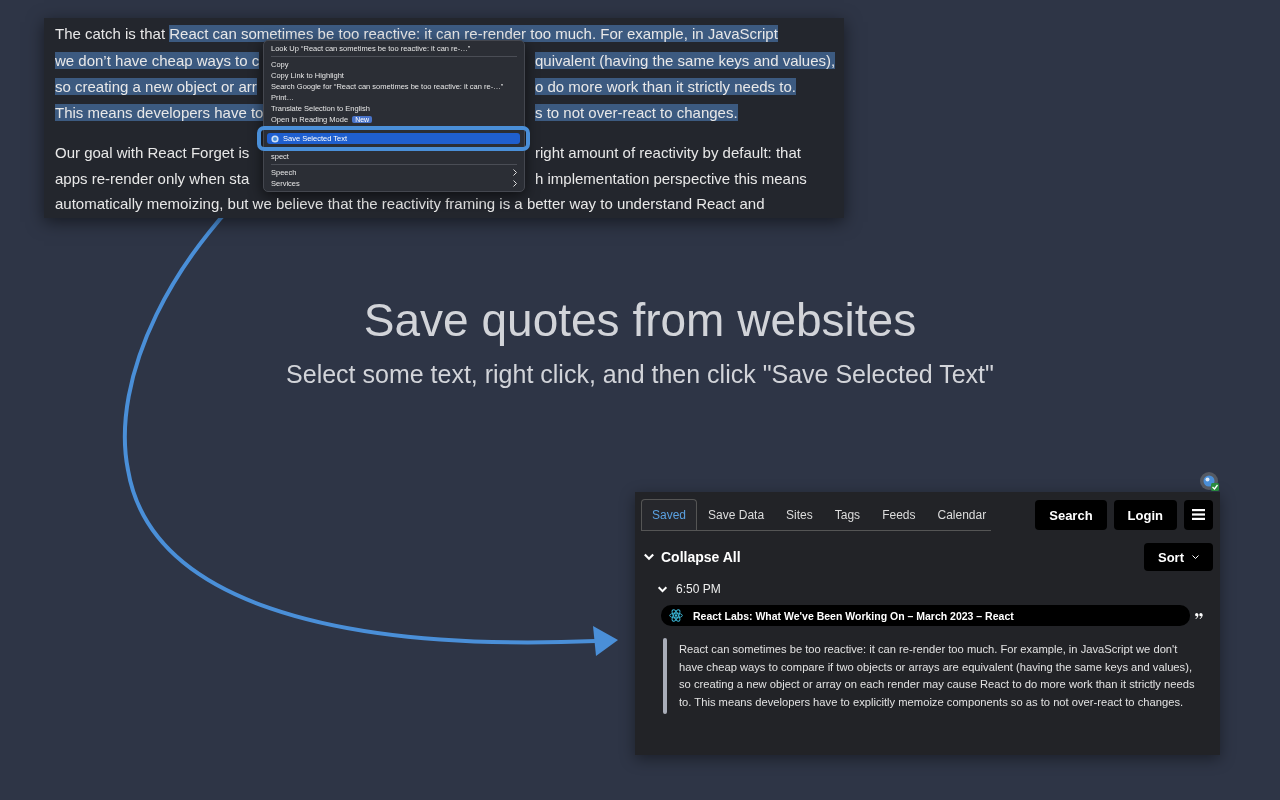 The width and height of the screenshot is (1280, 800). What do you see at coordinates (671, 178) in the screenshot?
I see `article-text: h implementation perspective this means` at bounding box center [671, 178].